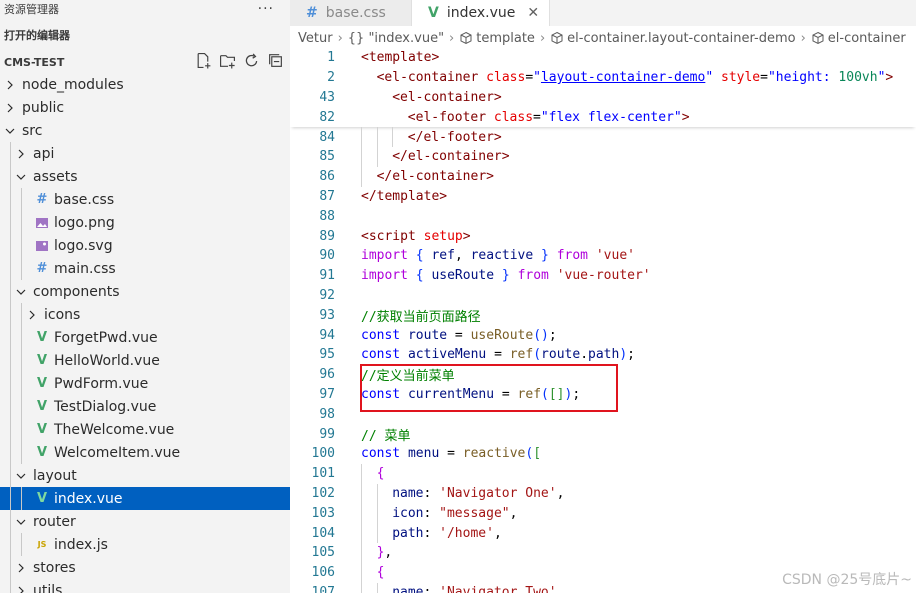  What do you see at coordinates (764, 78) in the screenshot?
I see `code-token: =` at bounding box center [764, 78].